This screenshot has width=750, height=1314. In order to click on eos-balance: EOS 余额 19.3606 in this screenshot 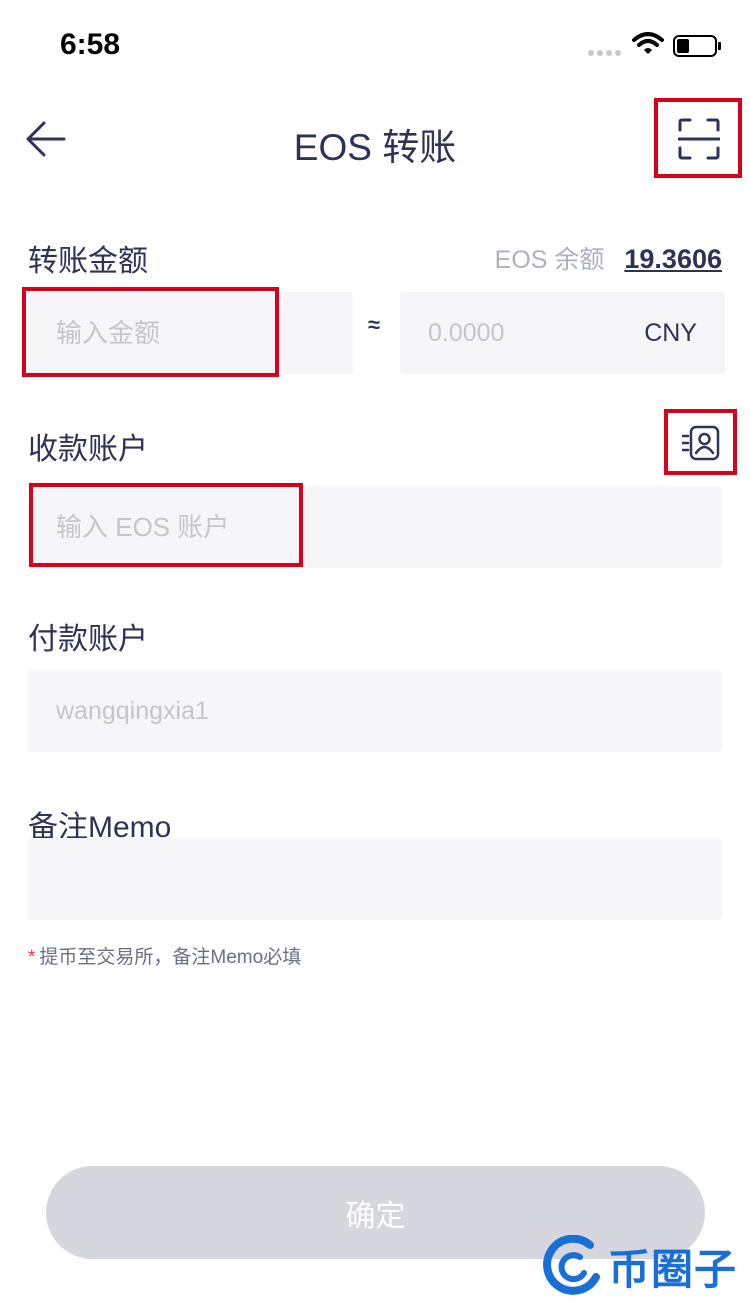, I will do `click(608, 258)`.